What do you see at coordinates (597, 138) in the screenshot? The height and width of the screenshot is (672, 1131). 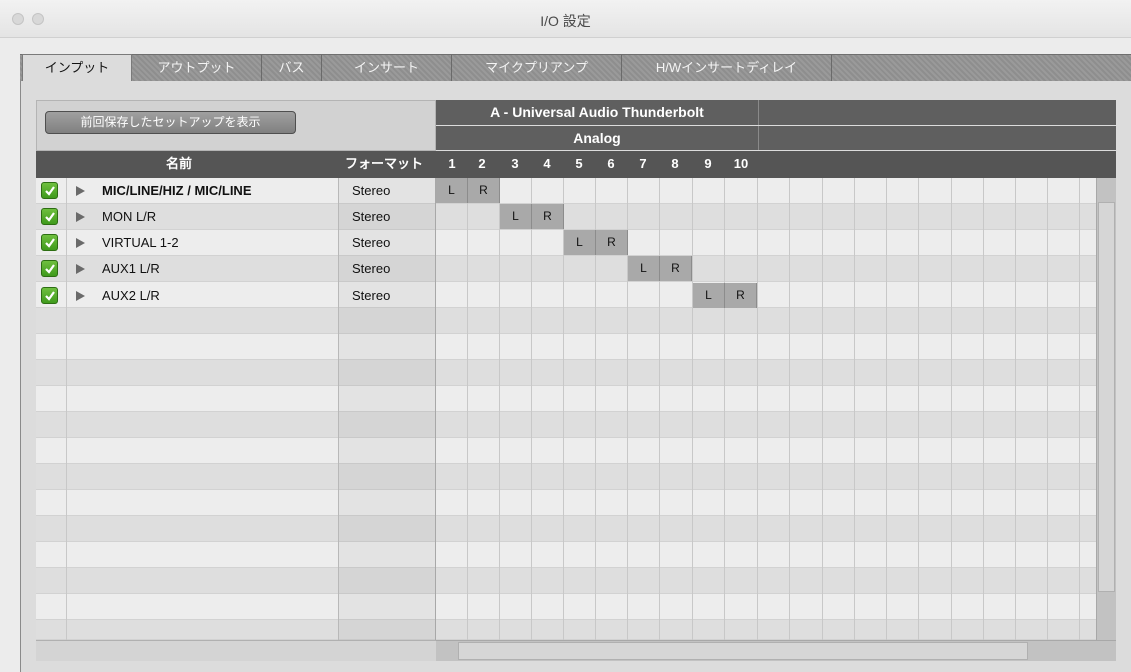 I see `group-header: Analog` at bounding box center [597, 138].